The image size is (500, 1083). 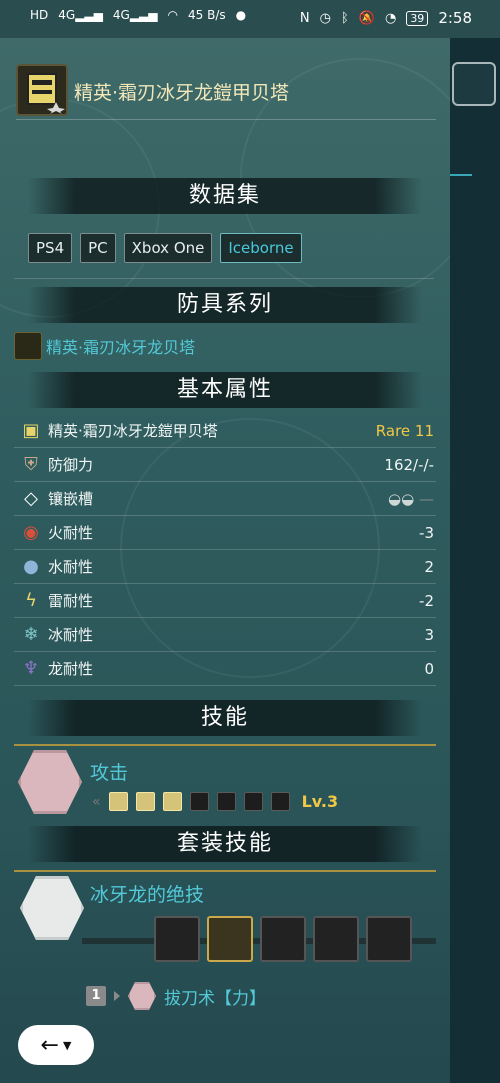 What do you see at coordinates (426, 532) in the screenshot?
I see `attr-value: -3` at bounding box center [426, 532].